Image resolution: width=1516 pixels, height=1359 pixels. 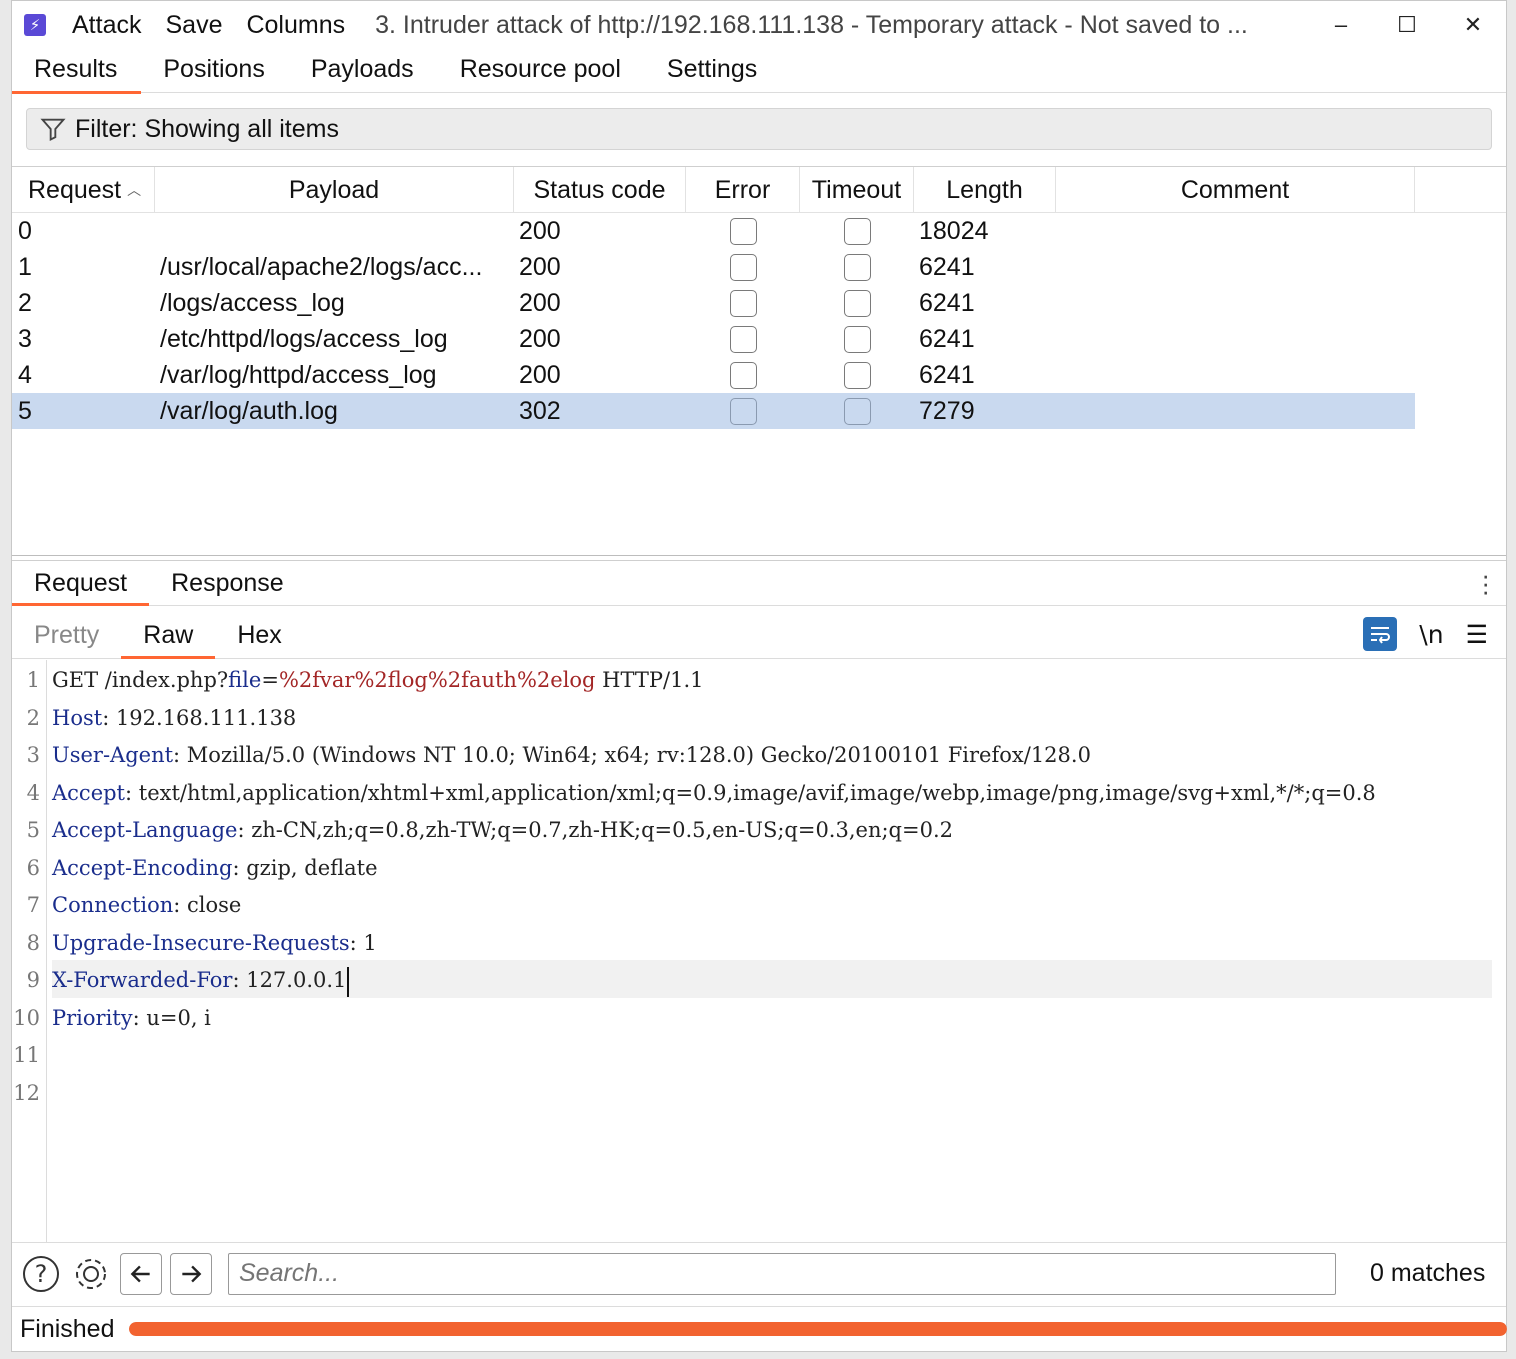 I want to click on more-options-icon: · · ·, so click(x=1485, y=583).